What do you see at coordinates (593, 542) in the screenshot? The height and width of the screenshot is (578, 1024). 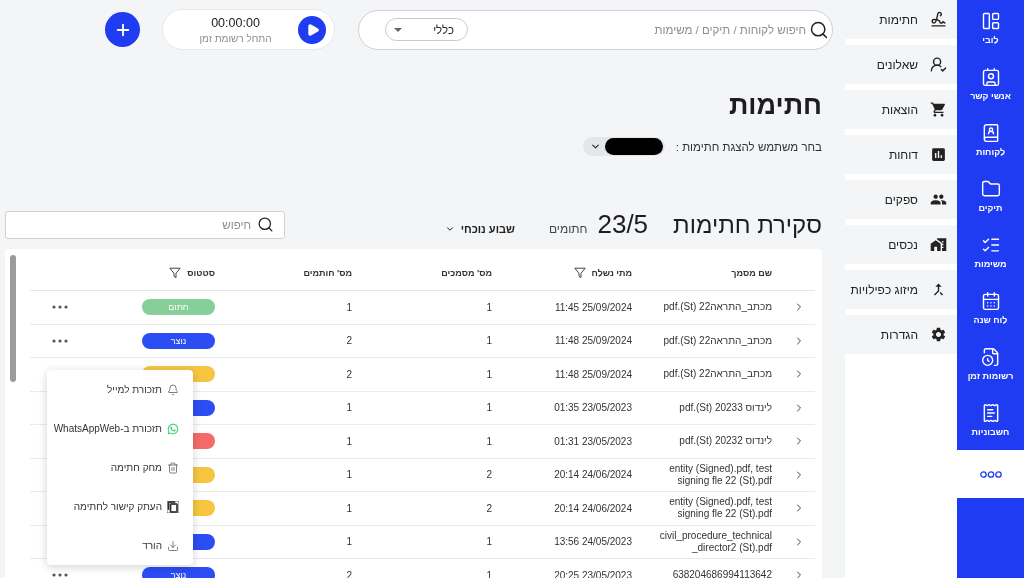 I see `sent-date: 13:56 24/05/2023` at bounding box center [593, 542].